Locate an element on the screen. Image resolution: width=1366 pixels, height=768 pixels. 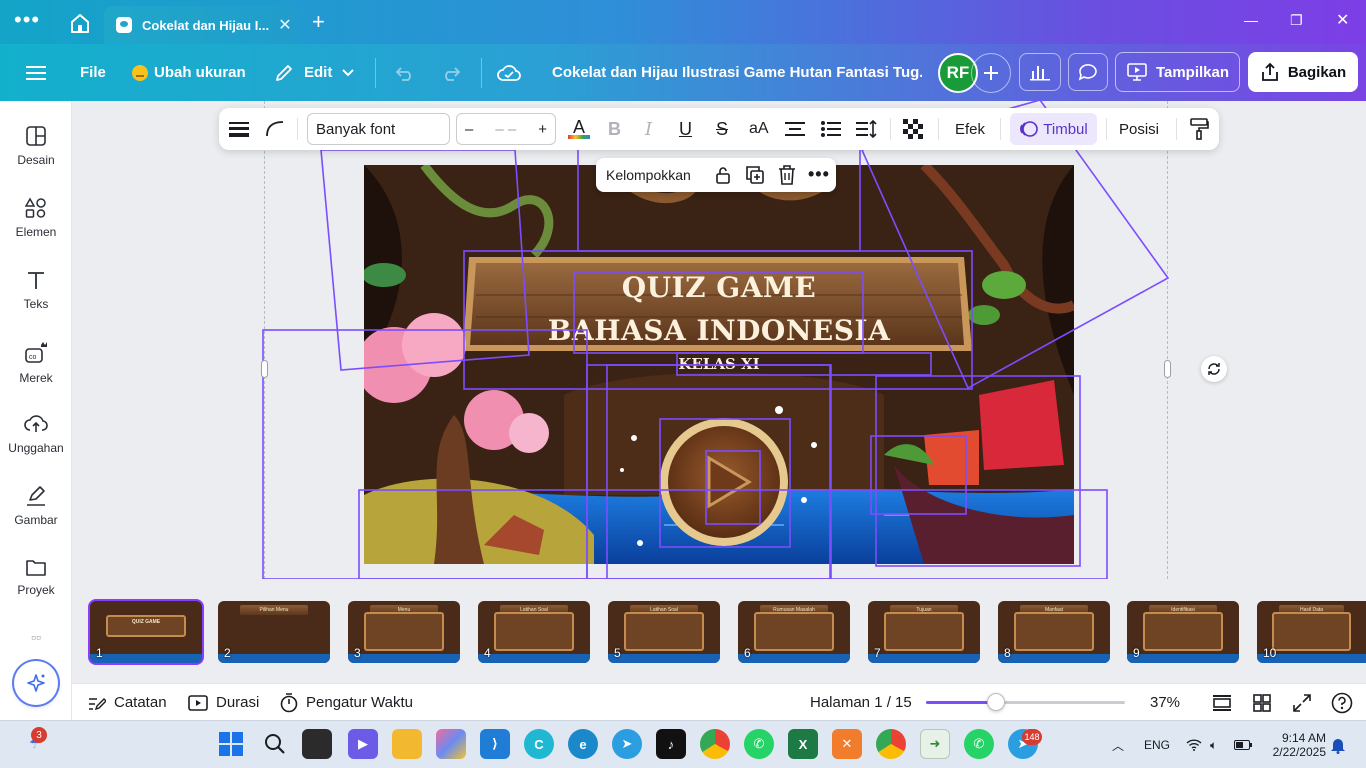
close-window-icon: ✕ is located at coordinates (1342, 20).